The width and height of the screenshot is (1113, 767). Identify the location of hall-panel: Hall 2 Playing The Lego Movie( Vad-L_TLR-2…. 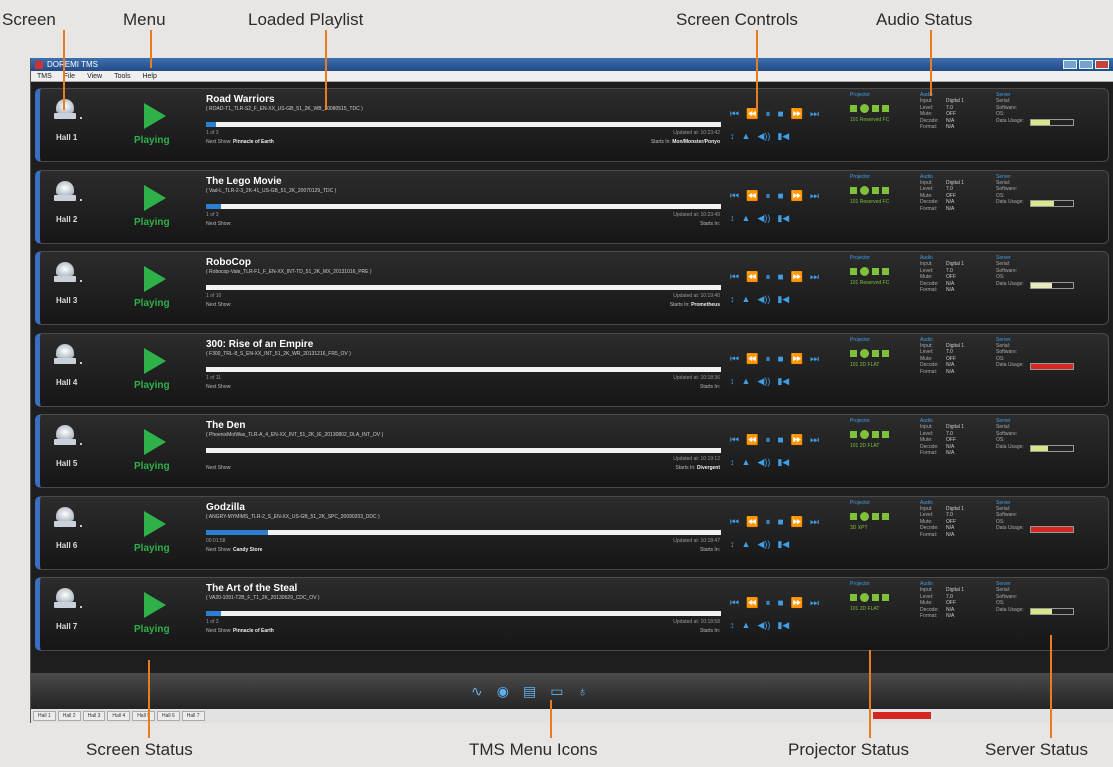
(572, 206).